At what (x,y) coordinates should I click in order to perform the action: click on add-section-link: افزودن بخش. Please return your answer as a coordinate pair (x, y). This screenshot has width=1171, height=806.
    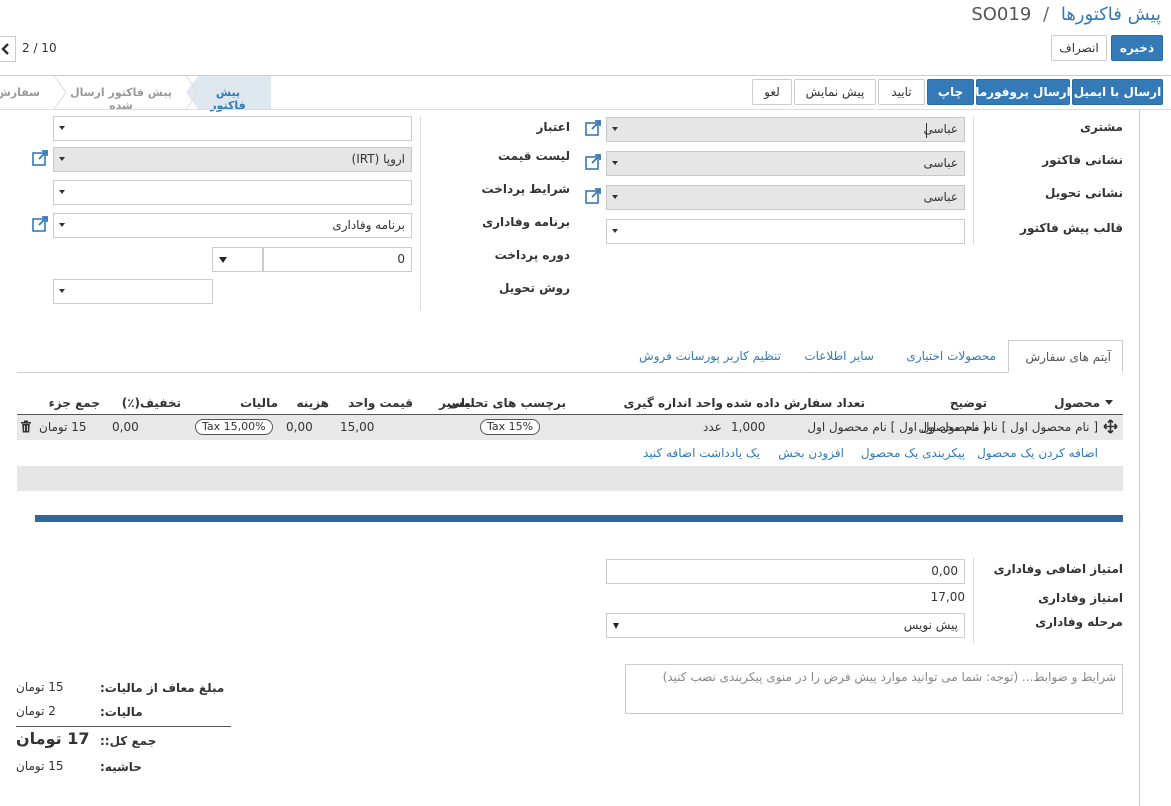
    Looking at the image, I should click on (811, 453).